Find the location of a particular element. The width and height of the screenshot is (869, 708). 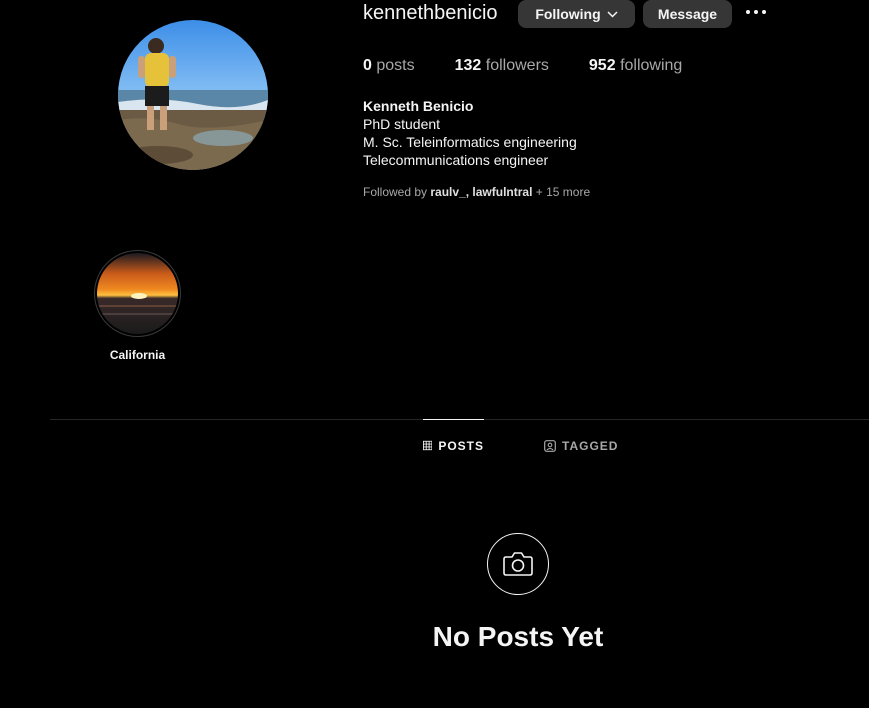

empty-state-title: No Posts Yet is located at coordinates (518, 636).